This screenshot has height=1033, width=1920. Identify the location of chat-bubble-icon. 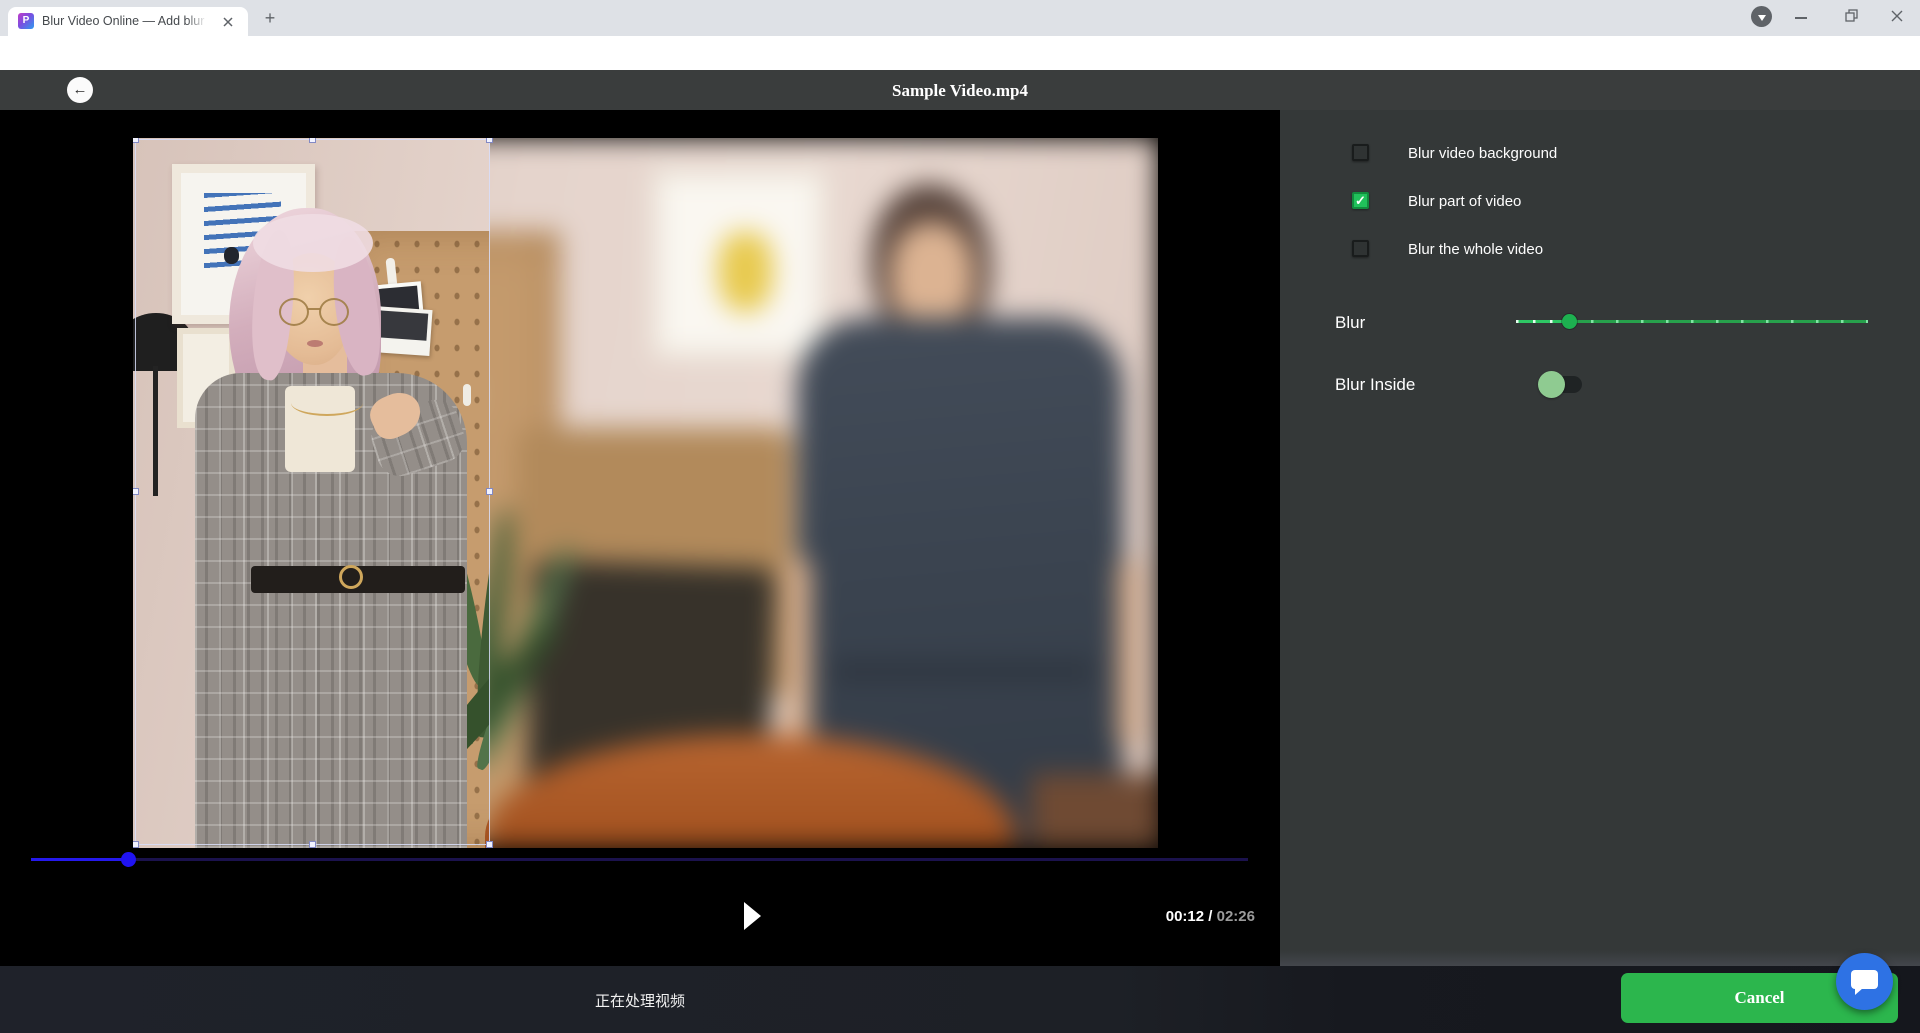
(1864, 982).